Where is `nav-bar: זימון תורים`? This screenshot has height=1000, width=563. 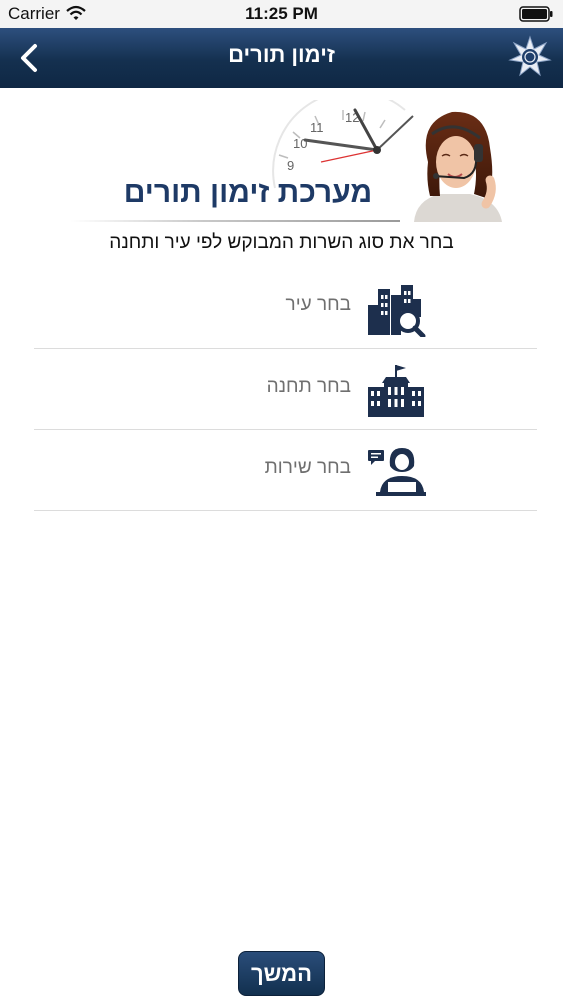
nav-bar: זימון תורים is located at coordinates (281, 58).